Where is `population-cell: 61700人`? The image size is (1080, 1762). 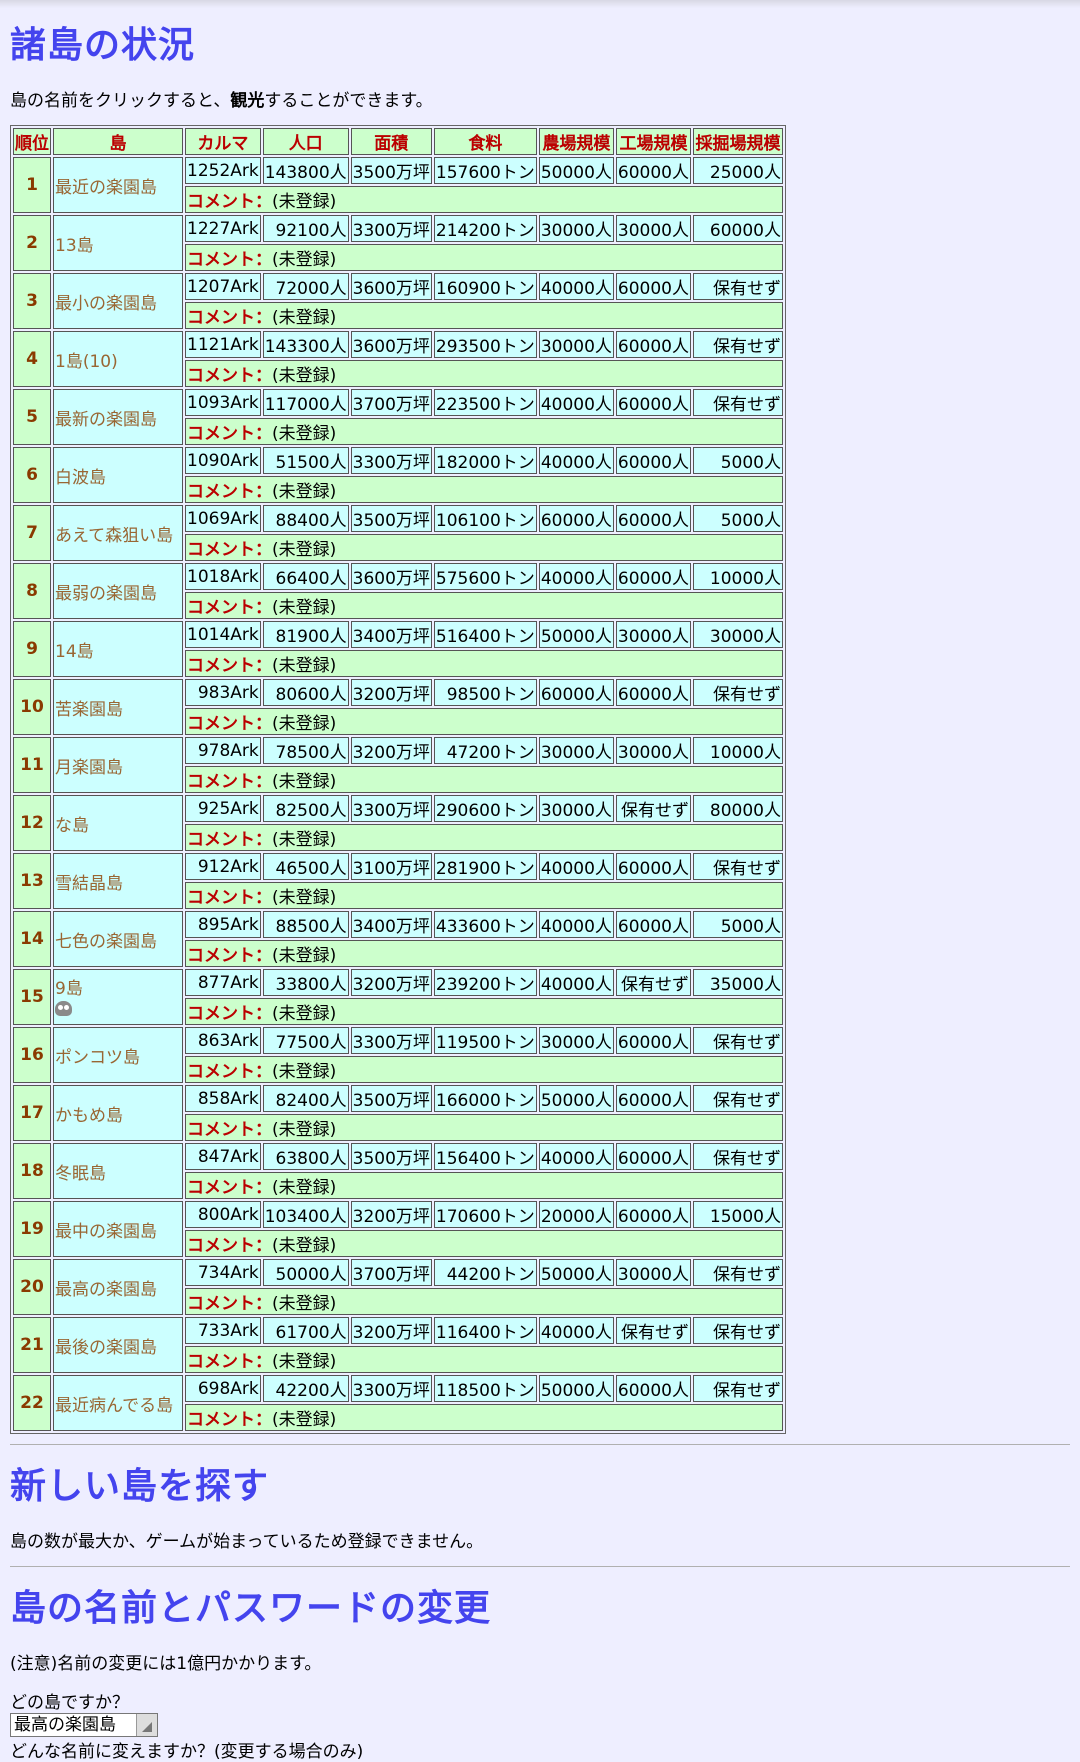
population-cell: 61700人 is located at coordinates (305, 1330).